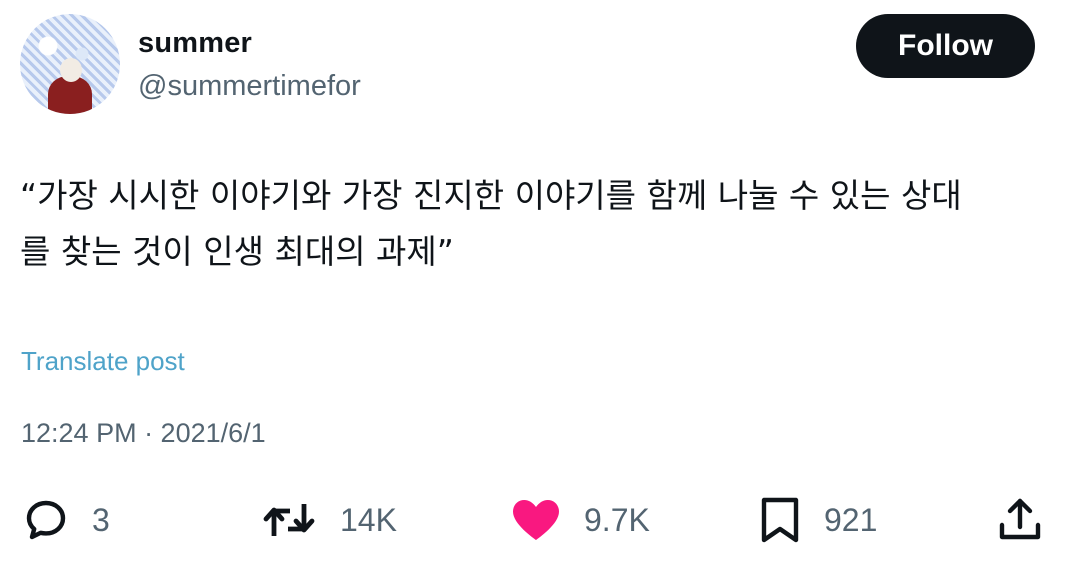 This screenshot has height=575, width=1080. What do you see at coordinates (780, 520) in the screenshot?
I see `bookmark-icon` at bounding box center [780, 520].